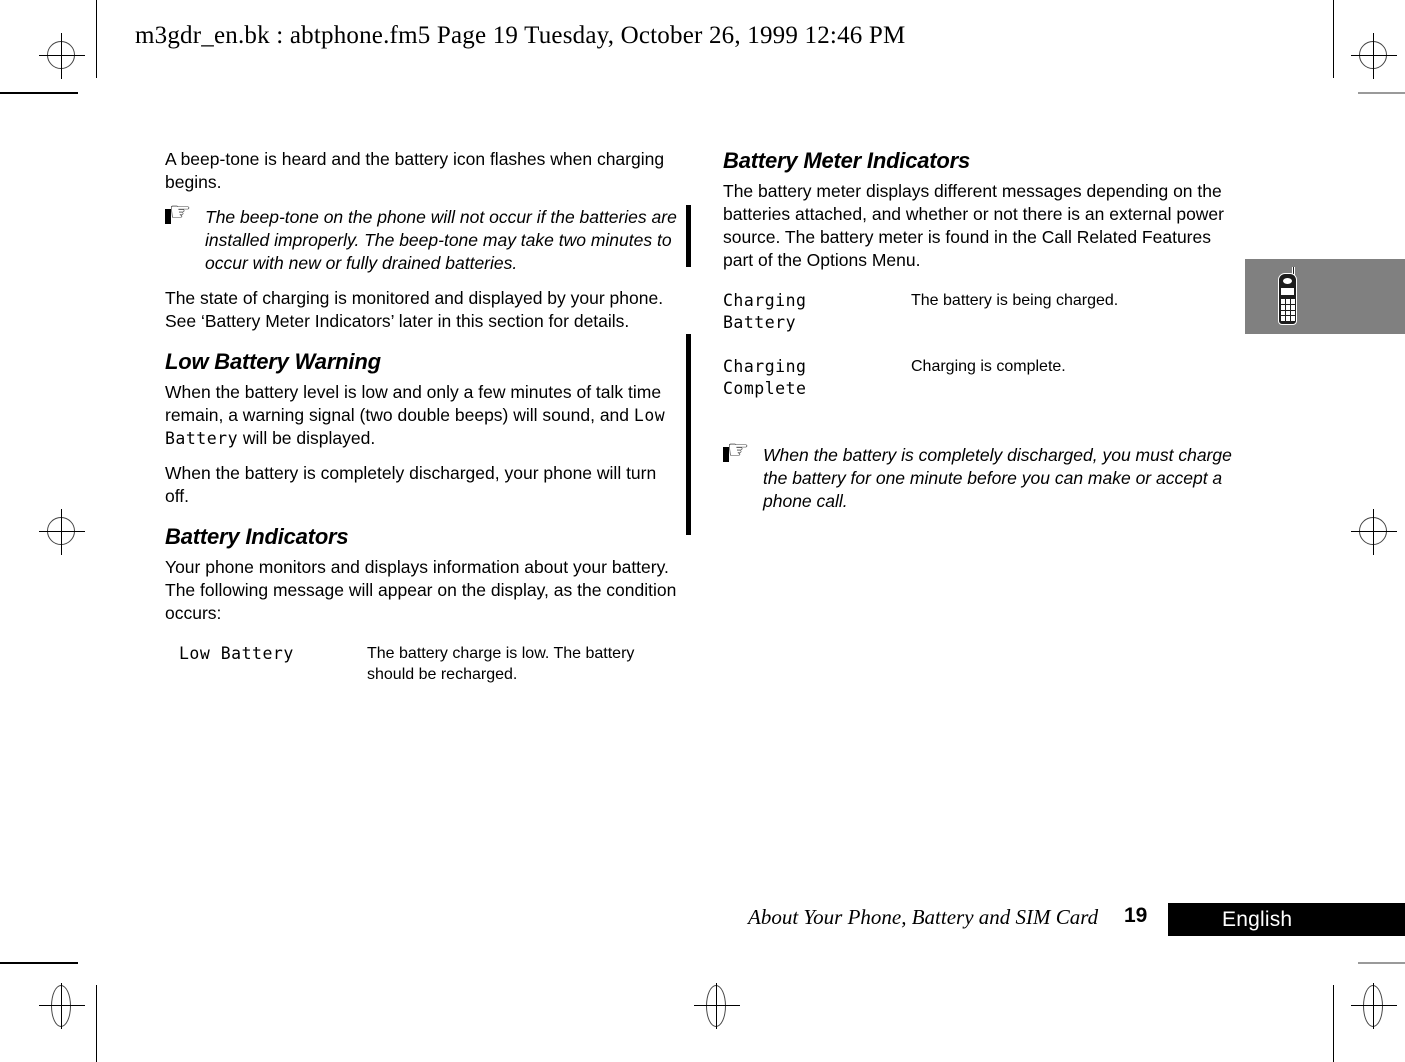  What do you see at coordinates (760, 322) in the screenshot?
I see `lcd-message-line-2: Battery` at bounding box center [760, 322].